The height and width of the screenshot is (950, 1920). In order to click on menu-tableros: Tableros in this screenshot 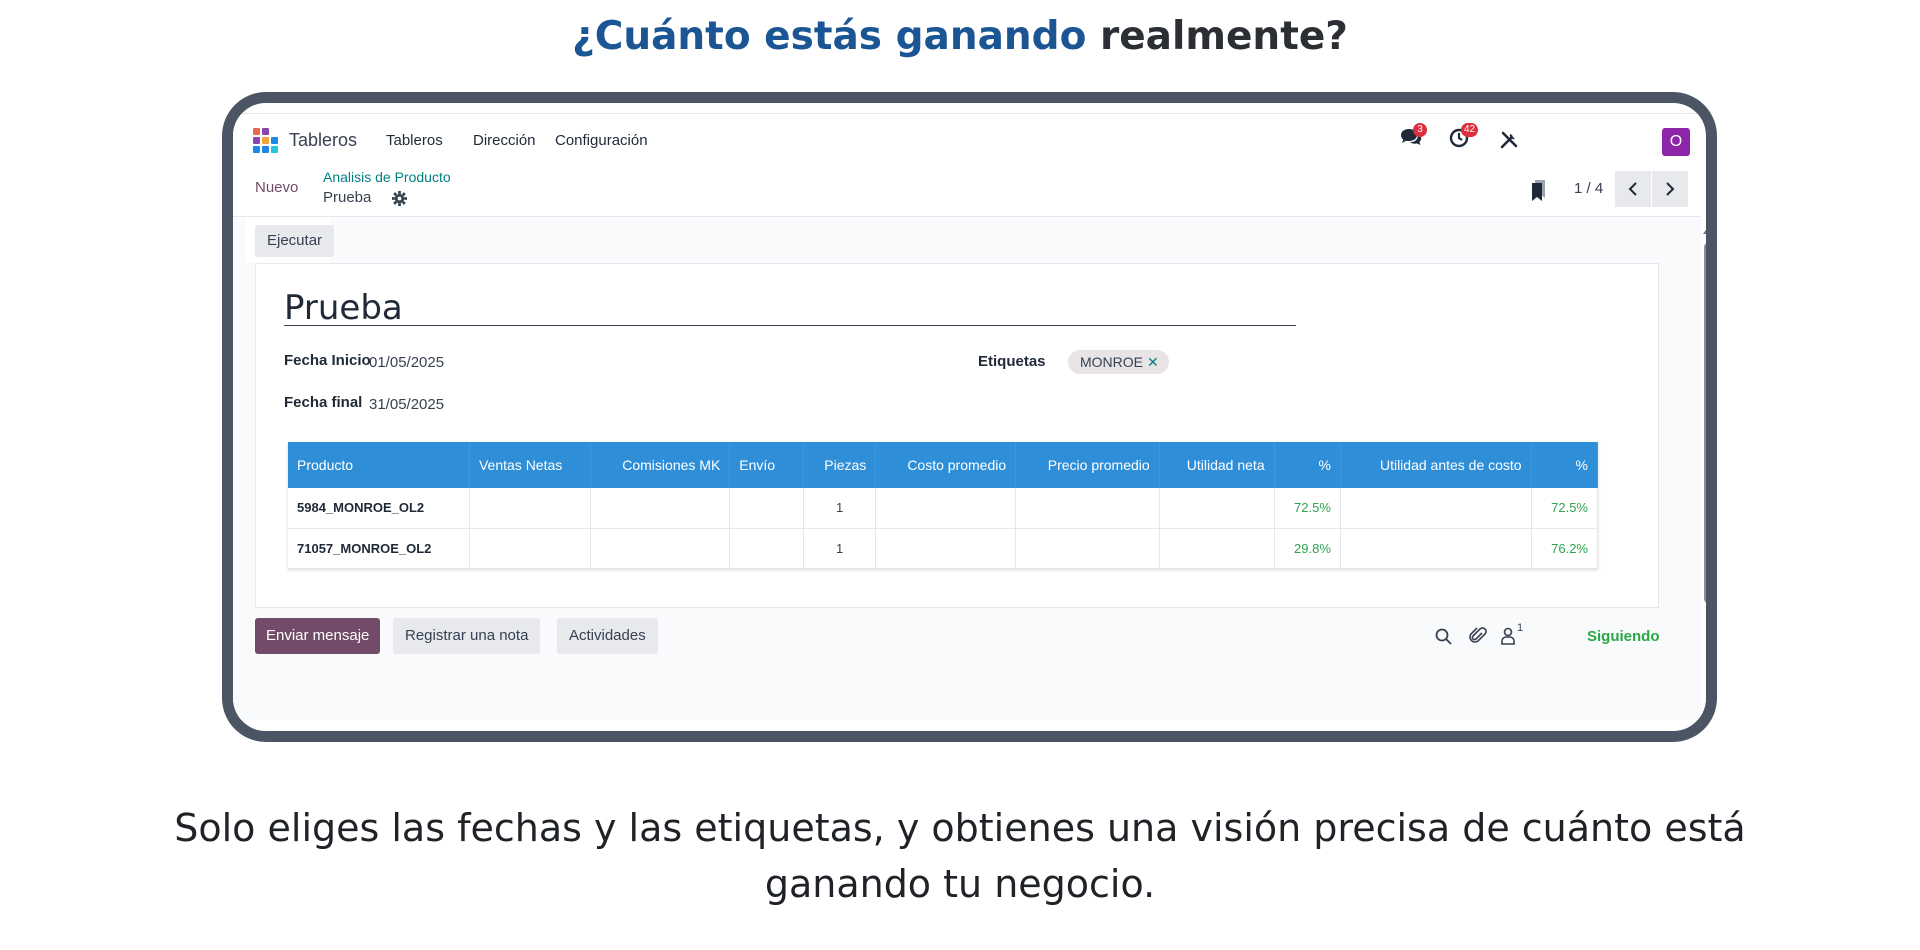, I will do `click(414, 140)`.